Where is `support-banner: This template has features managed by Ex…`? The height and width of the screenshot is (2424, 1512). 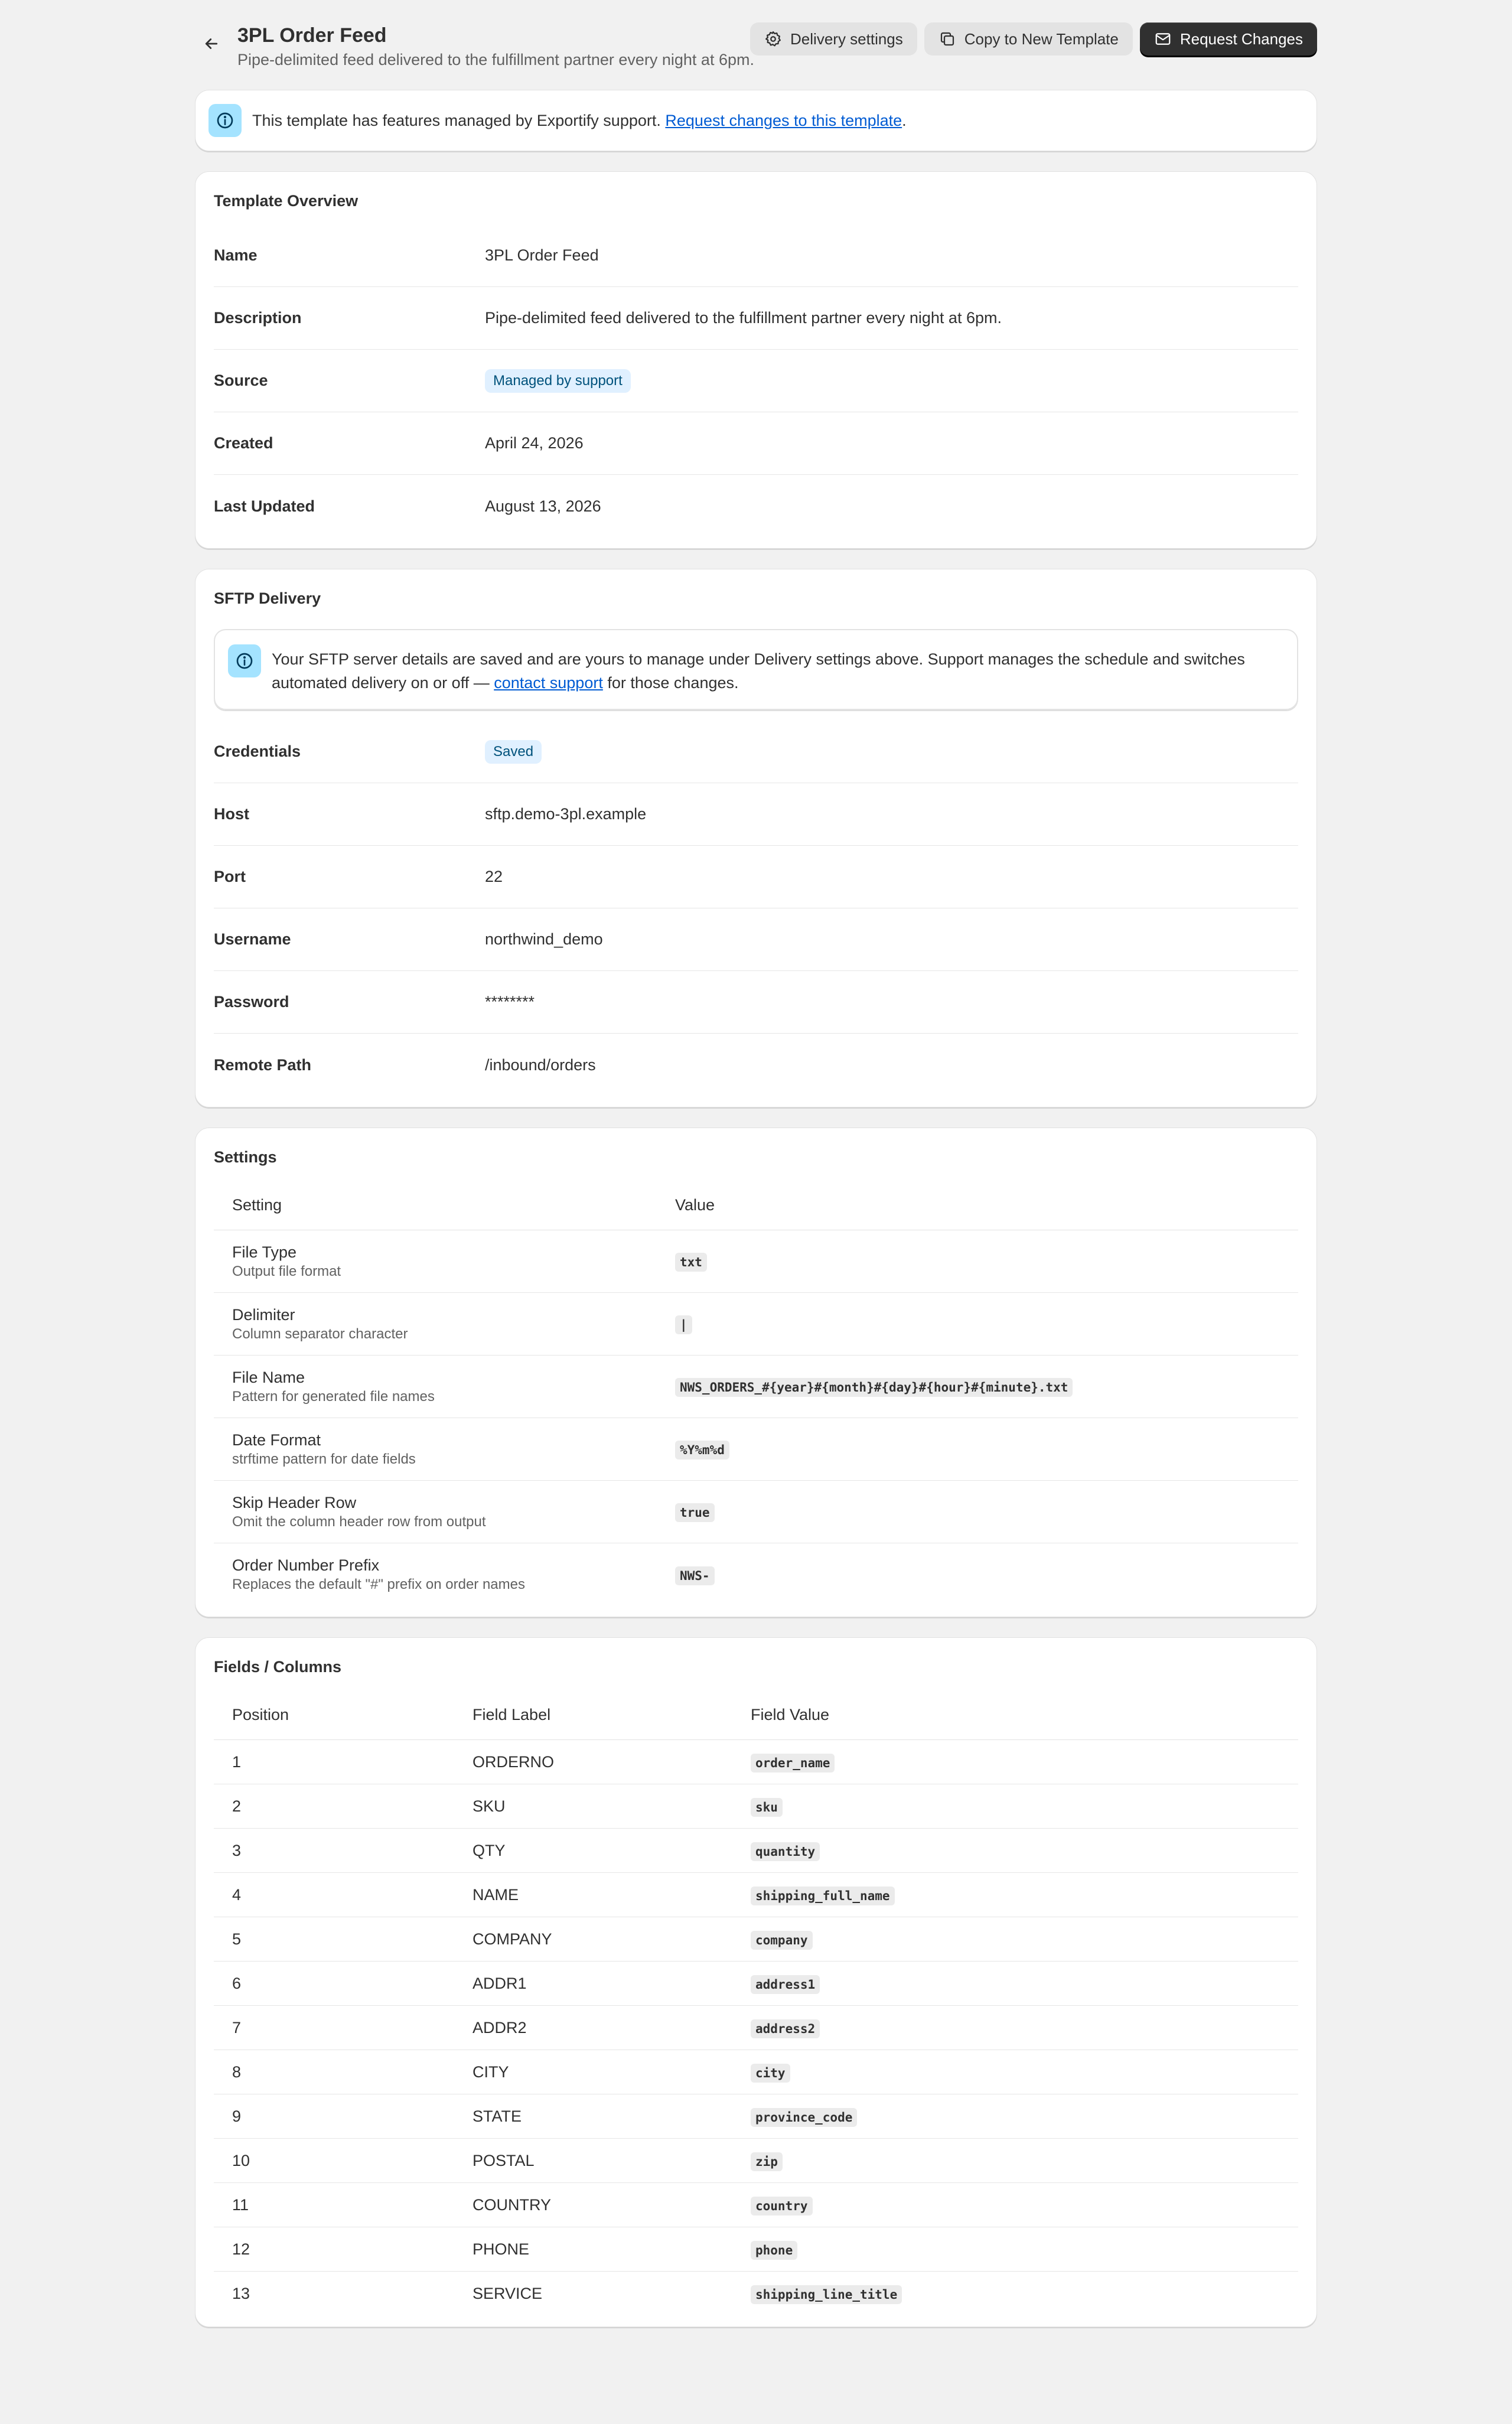 support-banner: This template has features managed by Ex… is located at coordinates (756, 120).